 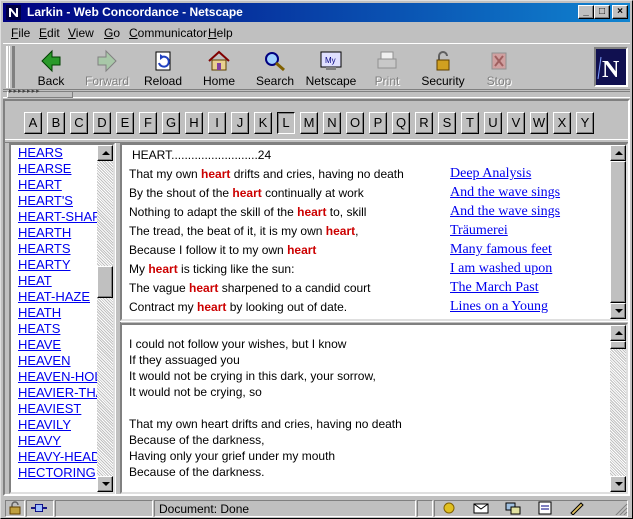 What do you see at coordinates (424, 123) in the screenshot?
I see `letter-button-r: R` at bounding box center [424, 123].